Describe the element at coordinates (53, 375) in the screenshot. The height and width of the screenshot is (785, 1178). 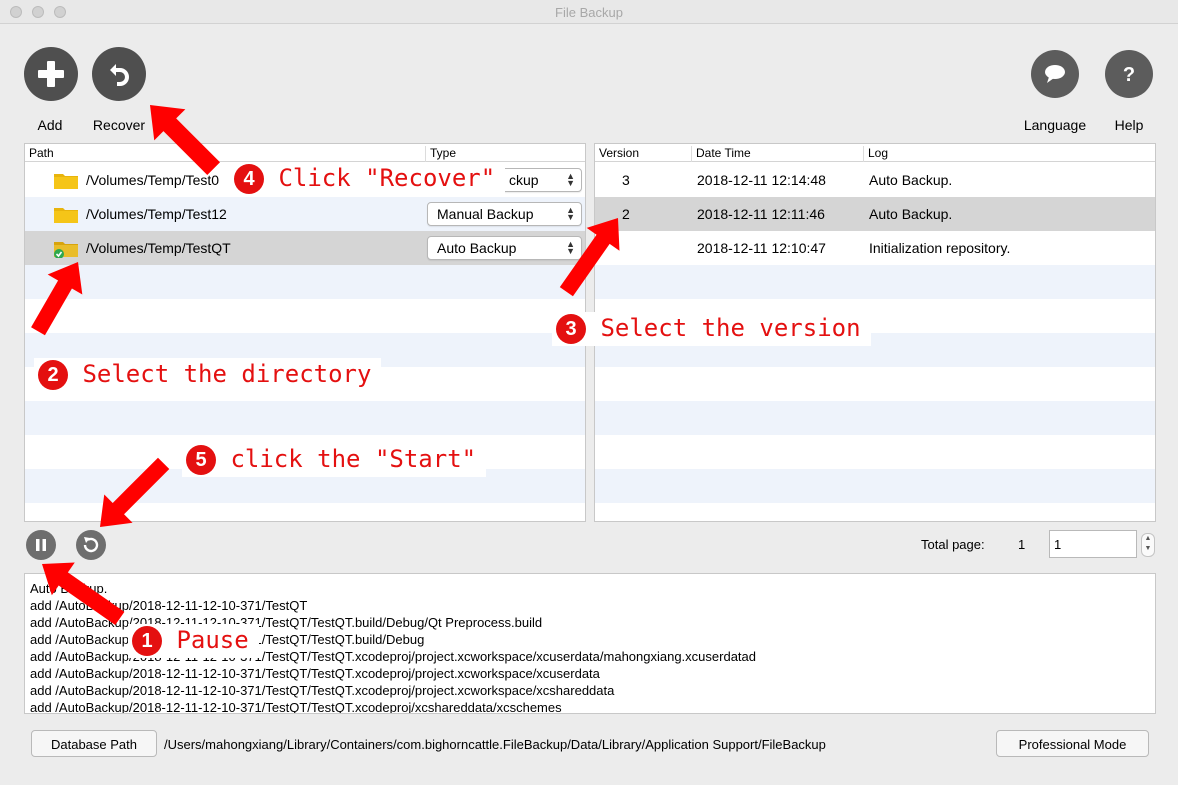
I see `step-number-badge: 2` at that location.